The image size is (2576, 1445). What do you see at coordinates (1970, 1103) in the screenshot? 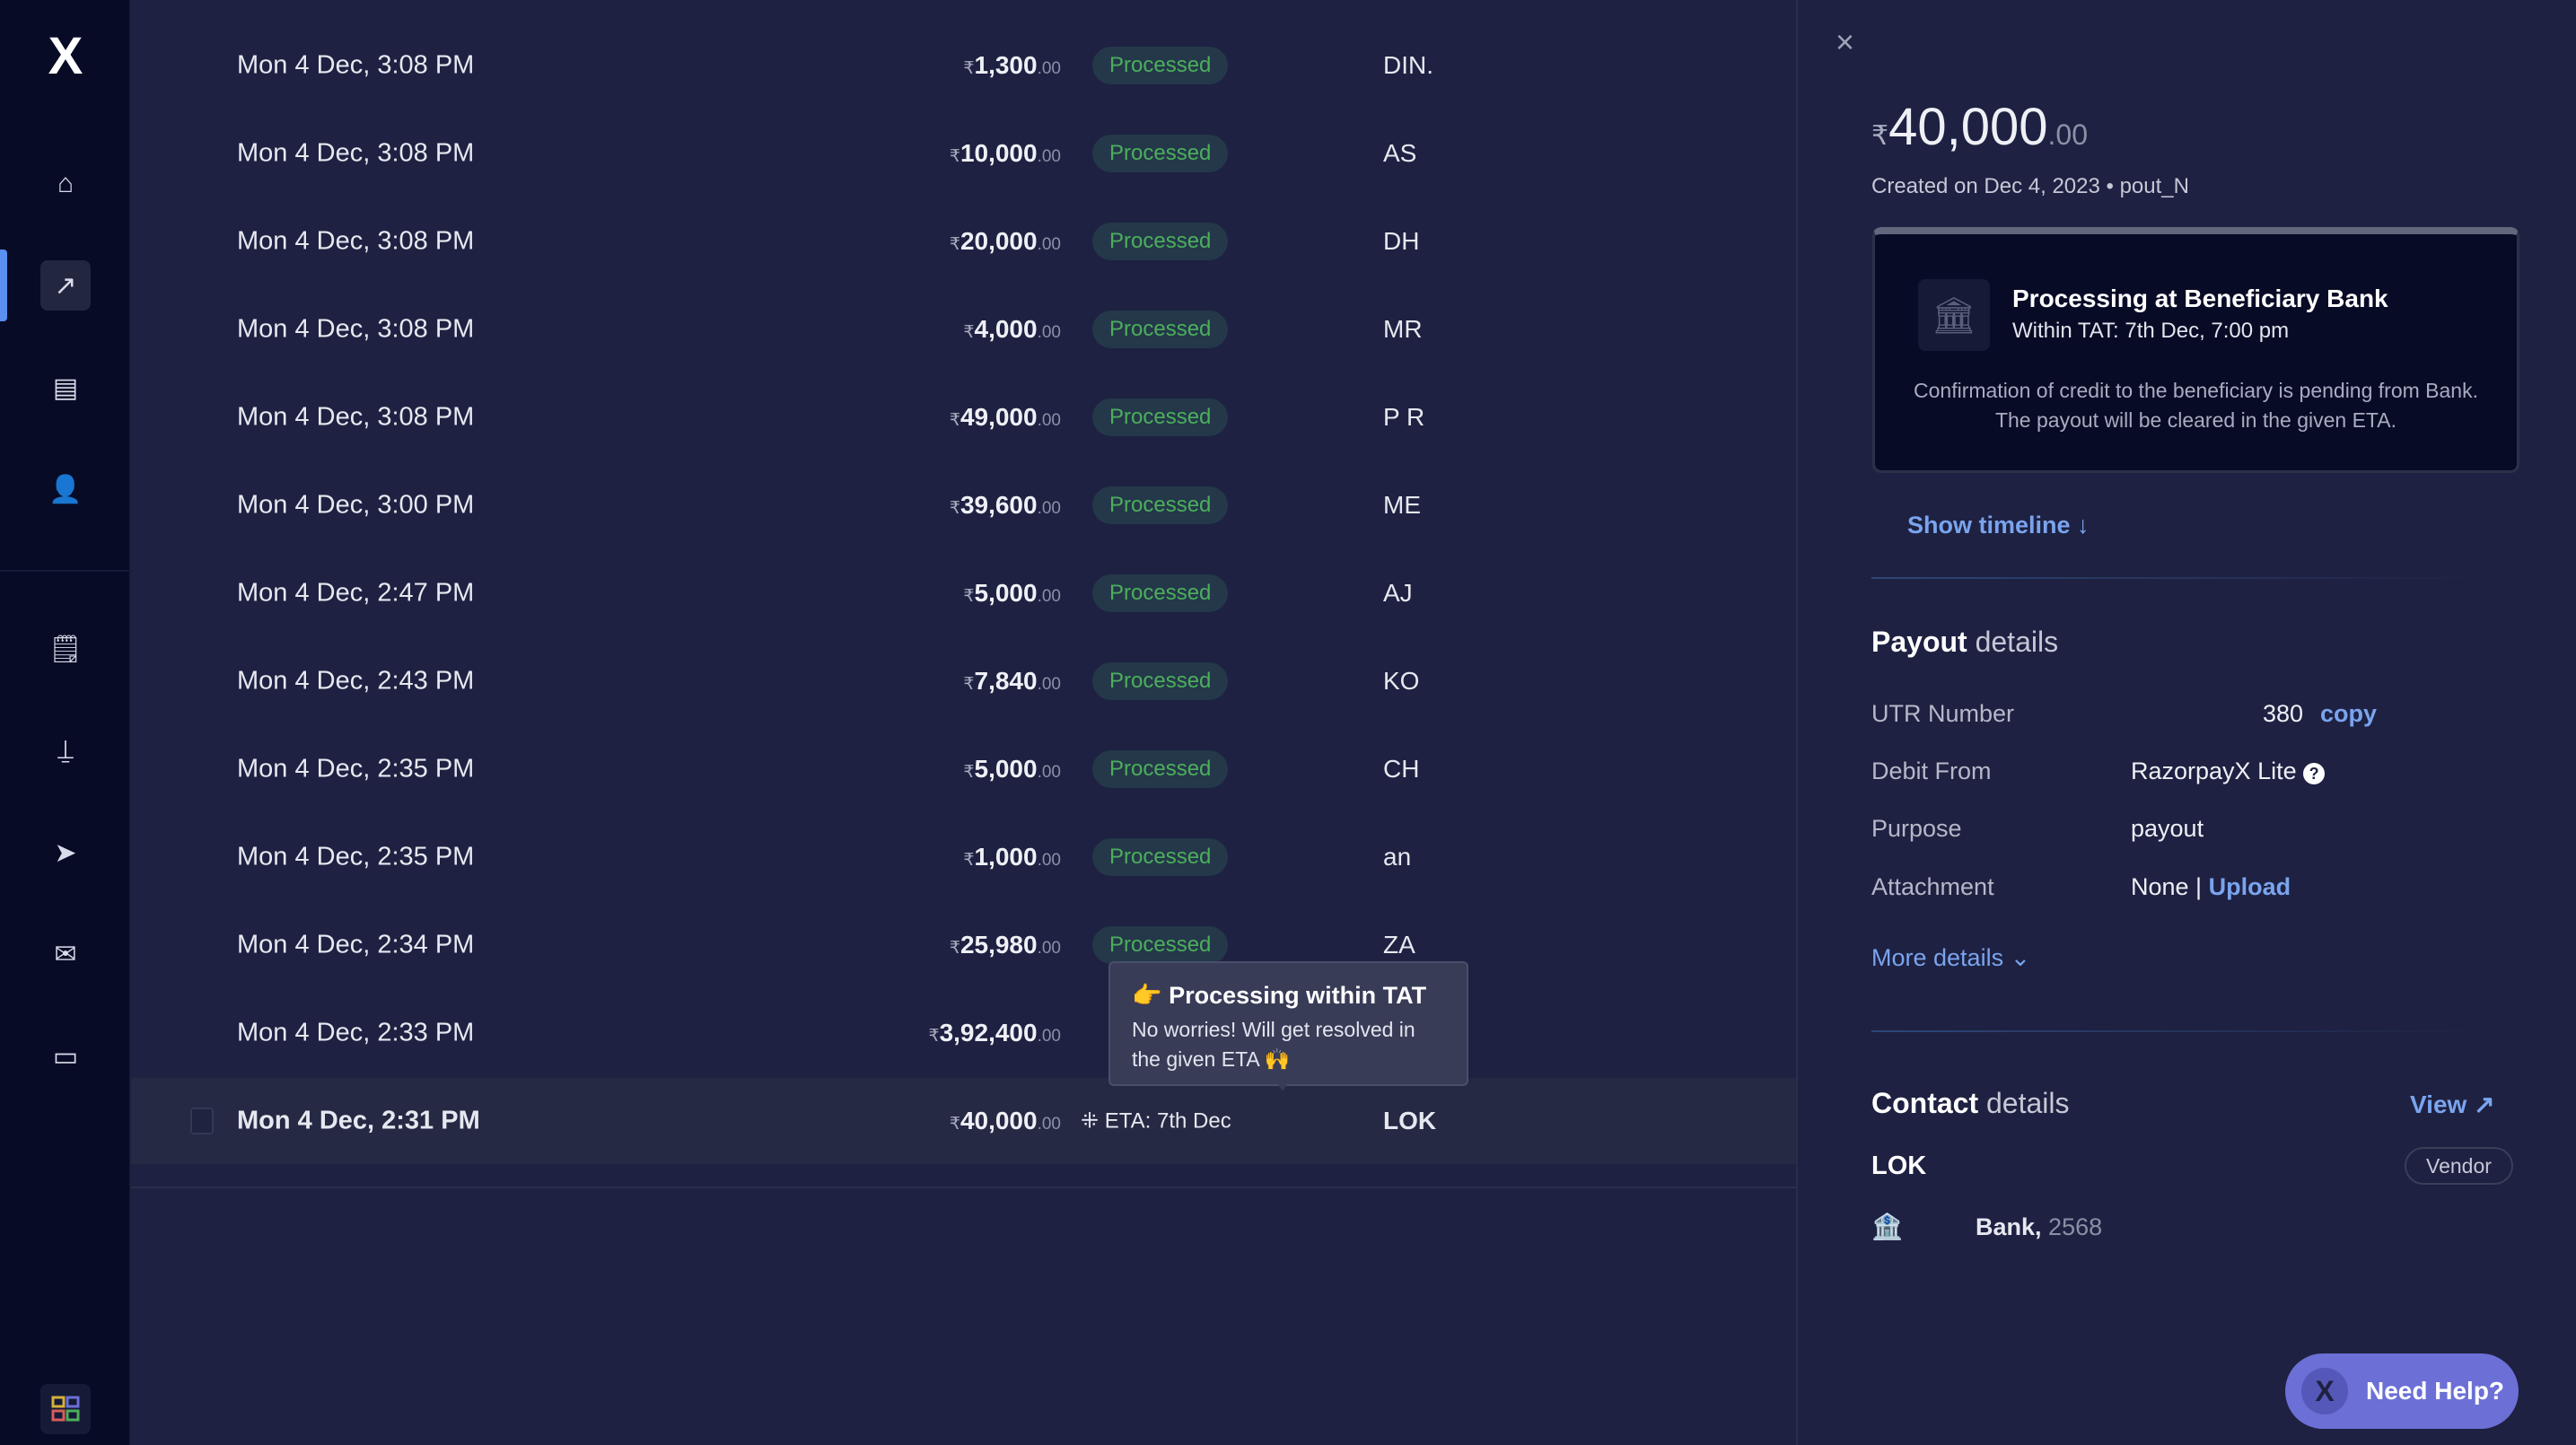
I see `contact-details-heading: Contact details` at bounding box center [1970, 1103].